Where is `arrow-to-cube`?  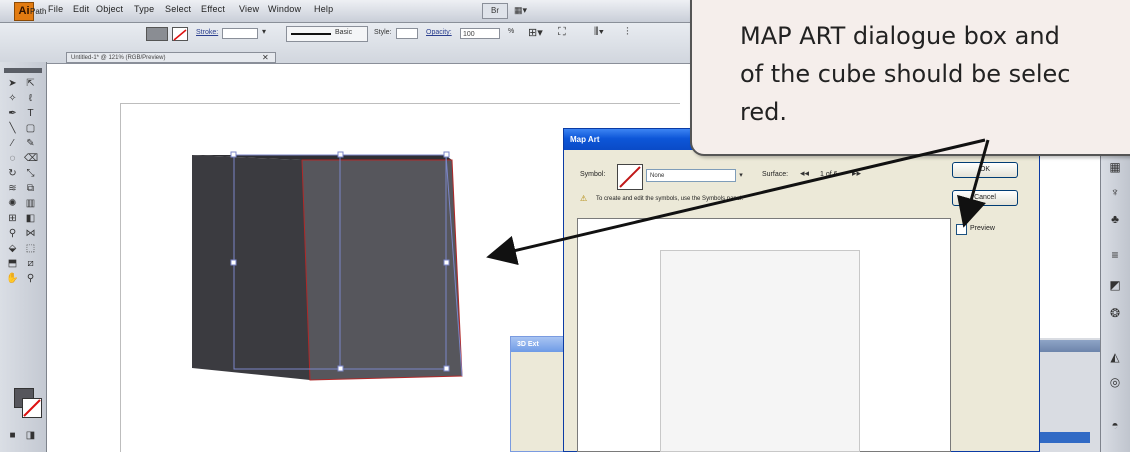
arrow-to-cube is located at coordinates (736, 202).